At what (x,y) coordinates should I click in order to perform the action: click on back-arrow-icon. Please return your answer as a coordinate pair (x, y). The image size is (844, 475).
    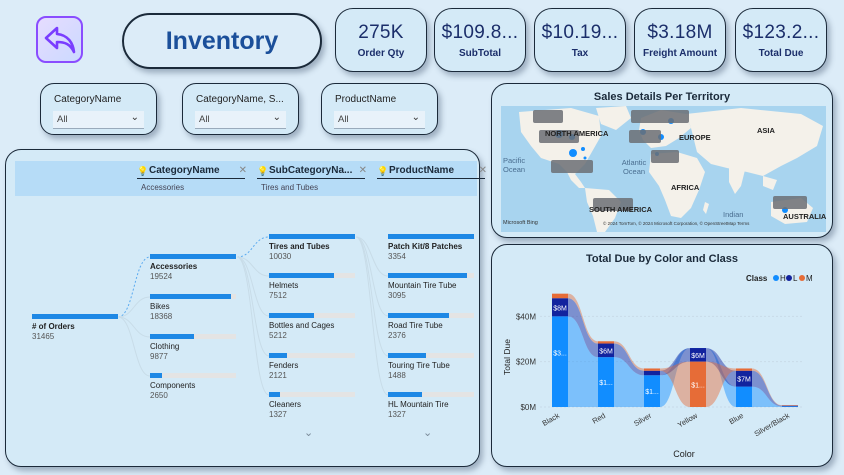
    Looking at the image, I should click on (59, 39).